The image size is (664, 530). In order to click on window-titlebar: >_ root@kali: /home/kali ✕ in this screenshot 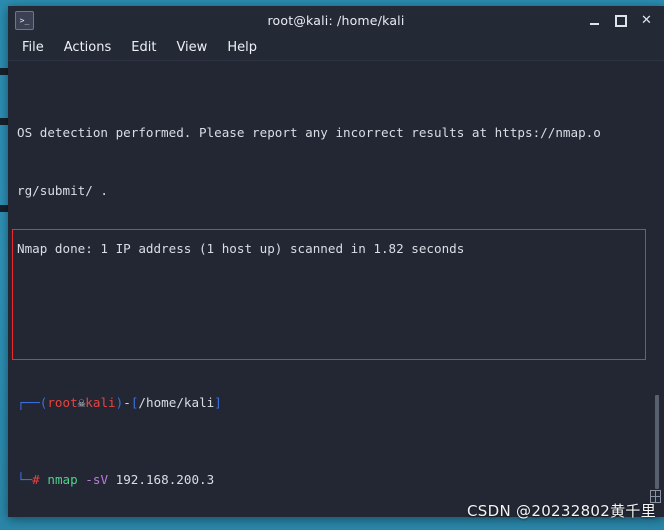, I will do `click(336, 20)`.